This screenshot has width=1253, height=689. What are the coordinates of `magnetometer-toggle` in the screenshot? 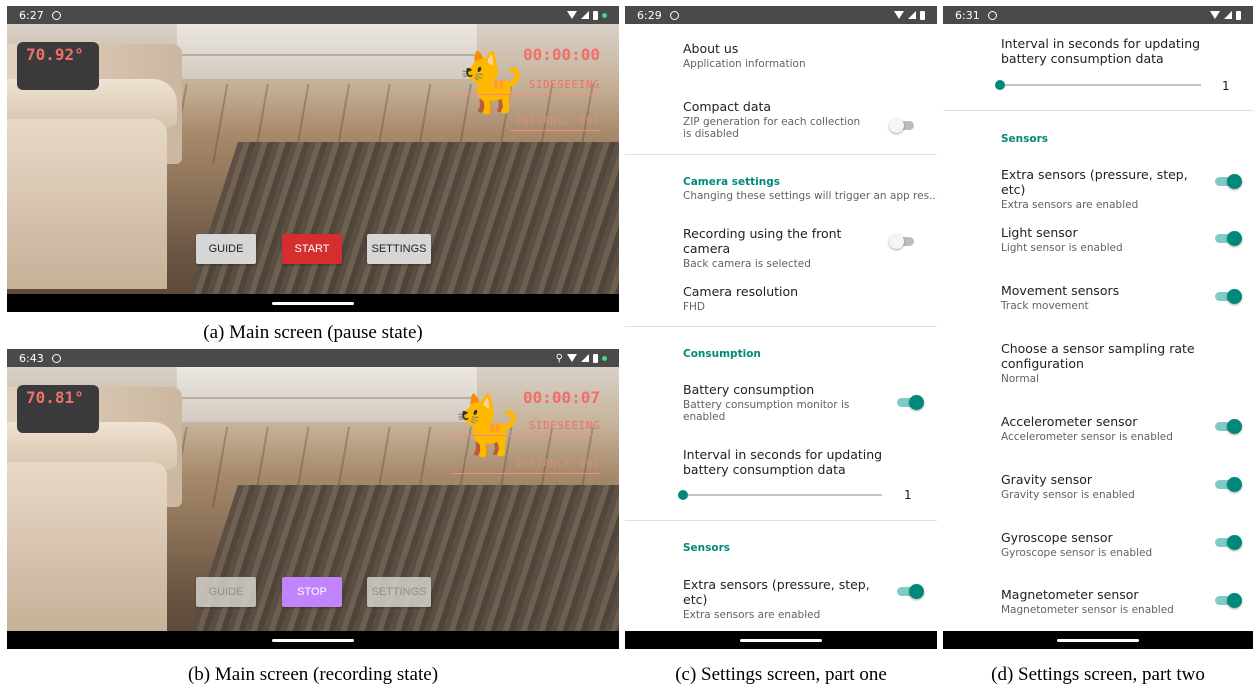 It's located at (1228, 600).